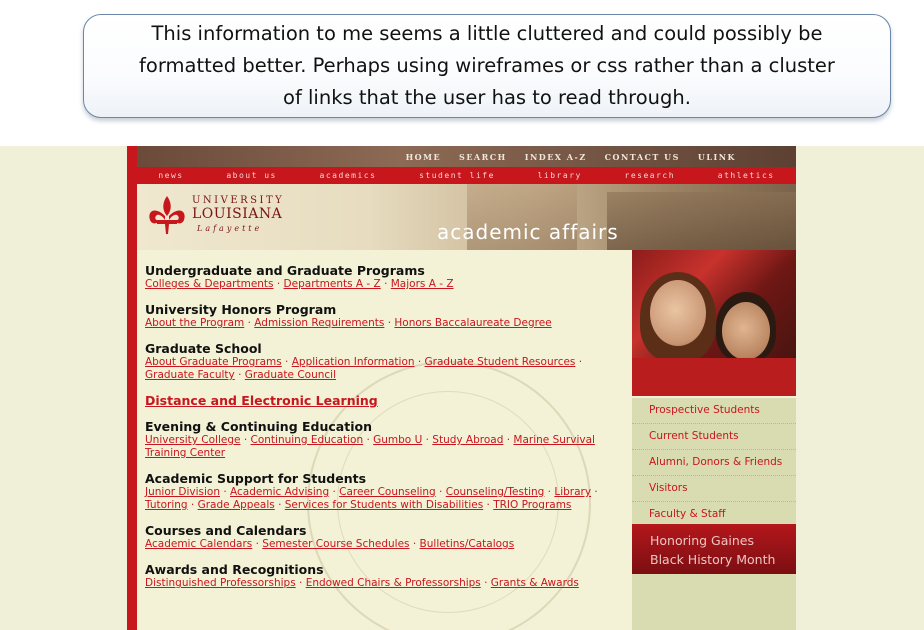 This screenshot has height=630, width=924. Describe the element at coordinates (307, 440) in the screenshot. I see `link-continuing-education: Continuing Education` at that location.